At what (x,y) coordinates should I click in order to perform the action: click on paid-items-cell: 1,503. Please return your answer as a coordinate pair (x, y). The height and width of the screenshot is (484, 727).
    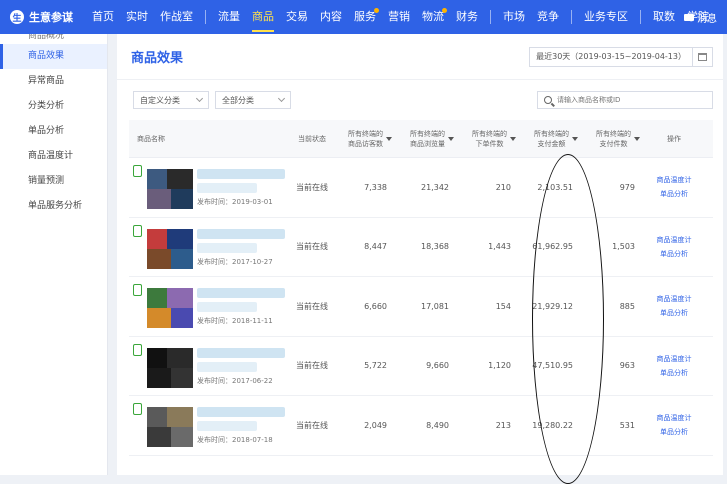
    Looking at the image, I should click on (623, 247).